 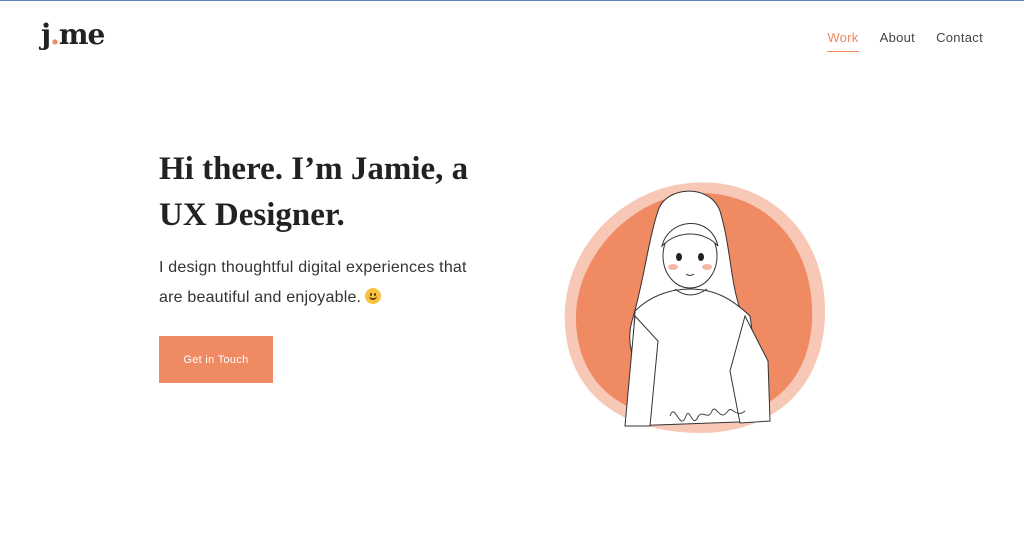 What do you see at coordinates (314, 192) in the screenshot?
I see `hero-title: Hi there. I’m Jamie, a UX Designer.` at bounding box center [314, 192].